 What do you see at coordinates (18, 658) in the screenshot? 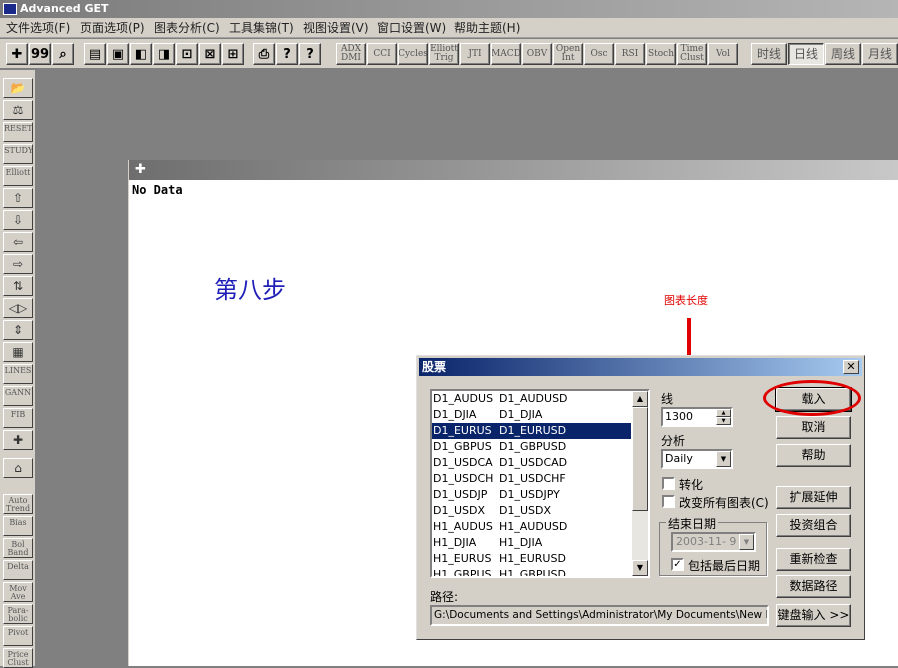
I see `price-clust-button: Price Clust` at bounding box center [18, 658].